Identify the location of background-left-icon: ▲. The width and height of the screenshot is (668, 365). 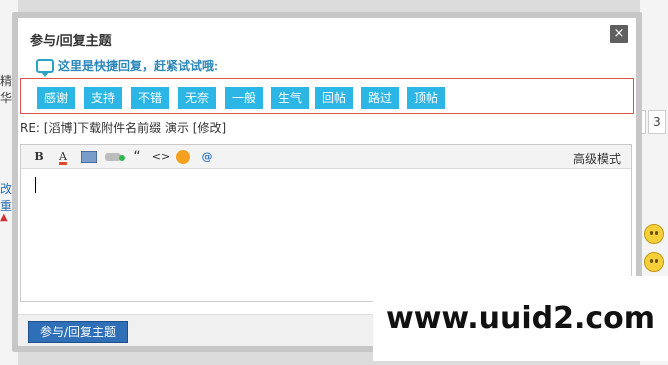
(4, 217).